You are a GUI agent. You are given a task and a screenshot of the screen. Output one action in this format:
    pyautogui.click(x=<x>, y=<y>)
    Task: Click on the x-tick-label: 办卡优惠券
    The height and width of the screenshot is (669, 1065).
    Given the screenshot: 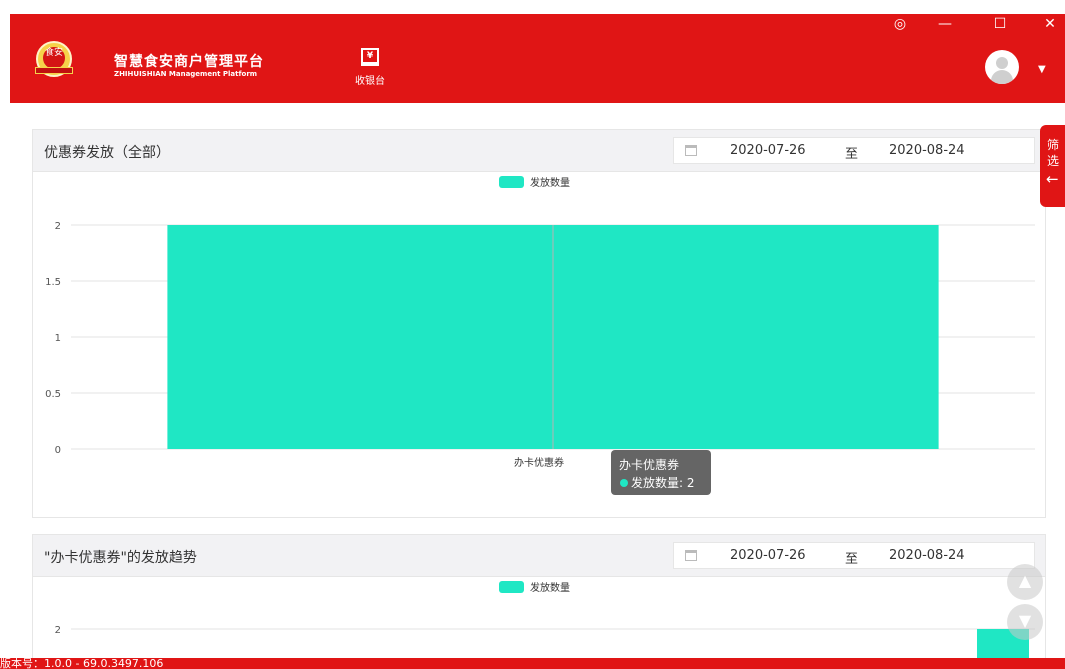 What is the action you would take?
    pyautogui.click(x=539, y=462)
    